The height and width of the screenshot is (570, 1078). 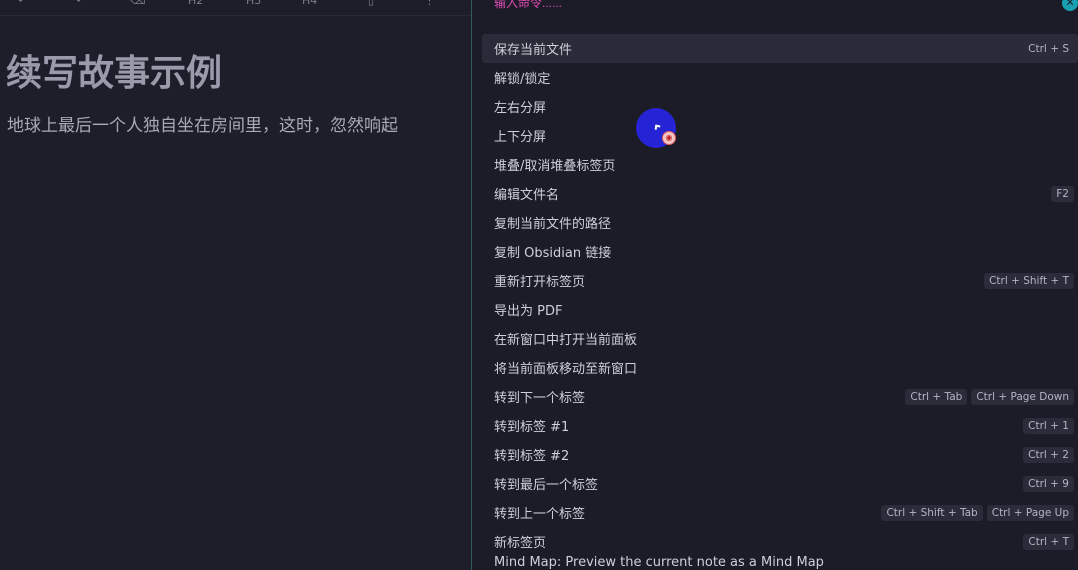 What do you see at coordinates (932, 512) in the screenshot?
I see `hotkey-badge: Ctrl + Shift + Tab` at bounding box center [932, 512].